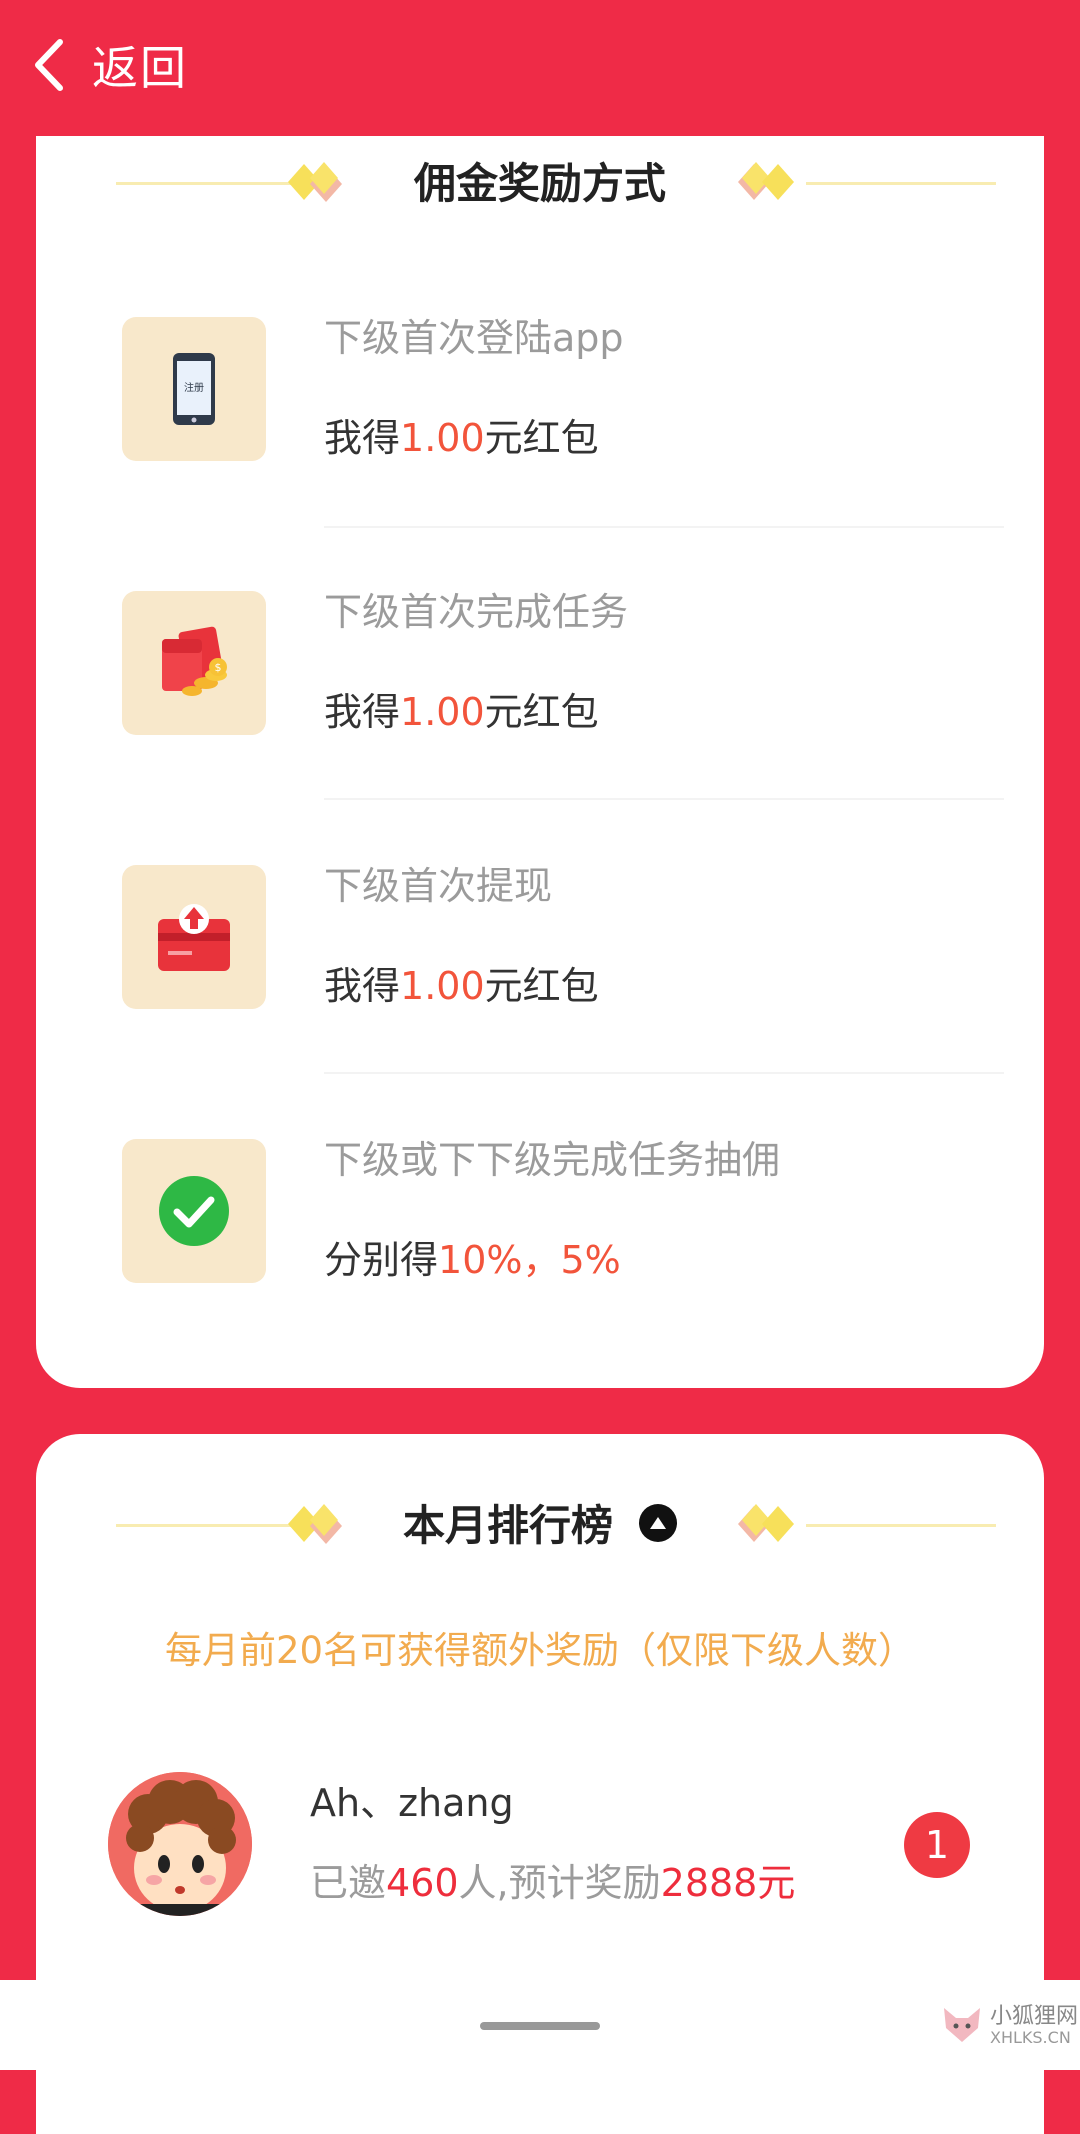 The image size is (1080, 2134). I want to click on commission-title: 佣金奖励方式, so click(539, 183).